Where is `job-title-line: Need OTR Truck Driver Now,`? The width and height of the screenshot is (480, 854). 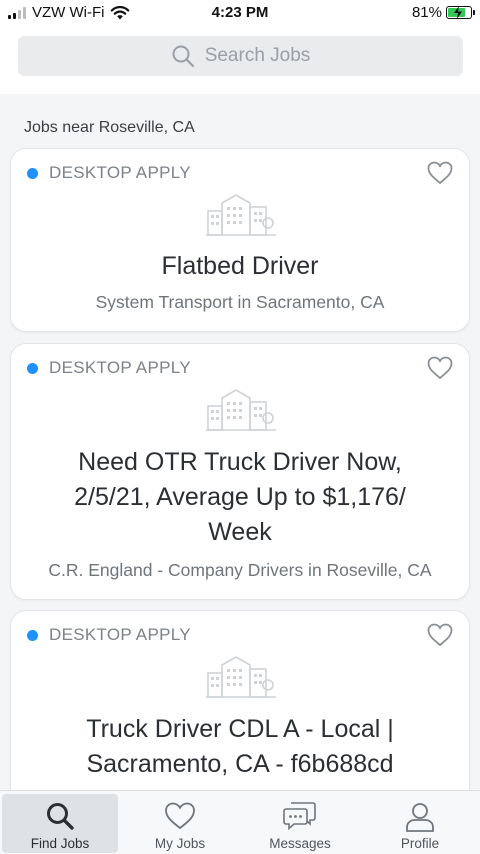
job-title-line: Need OTR Truck Driver Now, is located at coordinates (240, 462).